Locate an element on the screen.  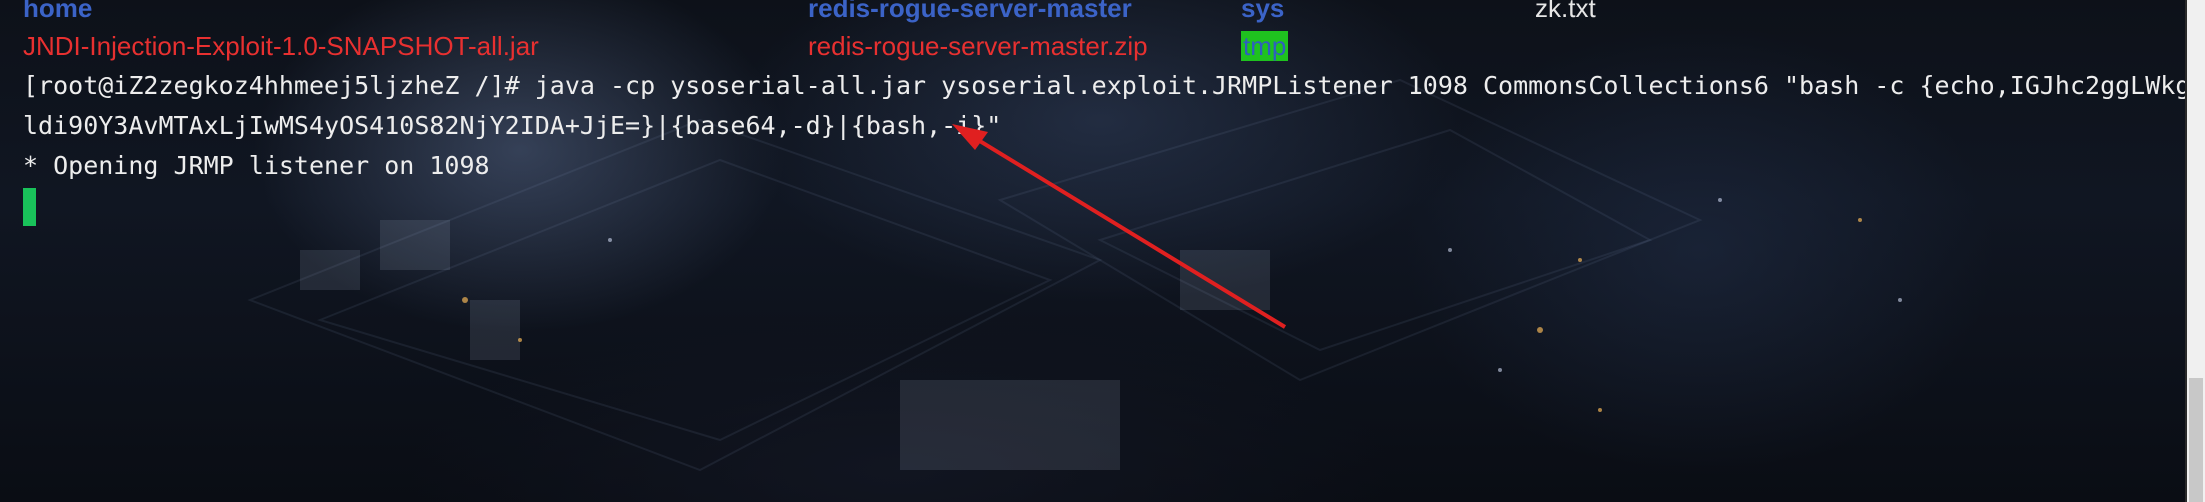
tmp-highlight: tmp is located at coordinates (1265, 46).